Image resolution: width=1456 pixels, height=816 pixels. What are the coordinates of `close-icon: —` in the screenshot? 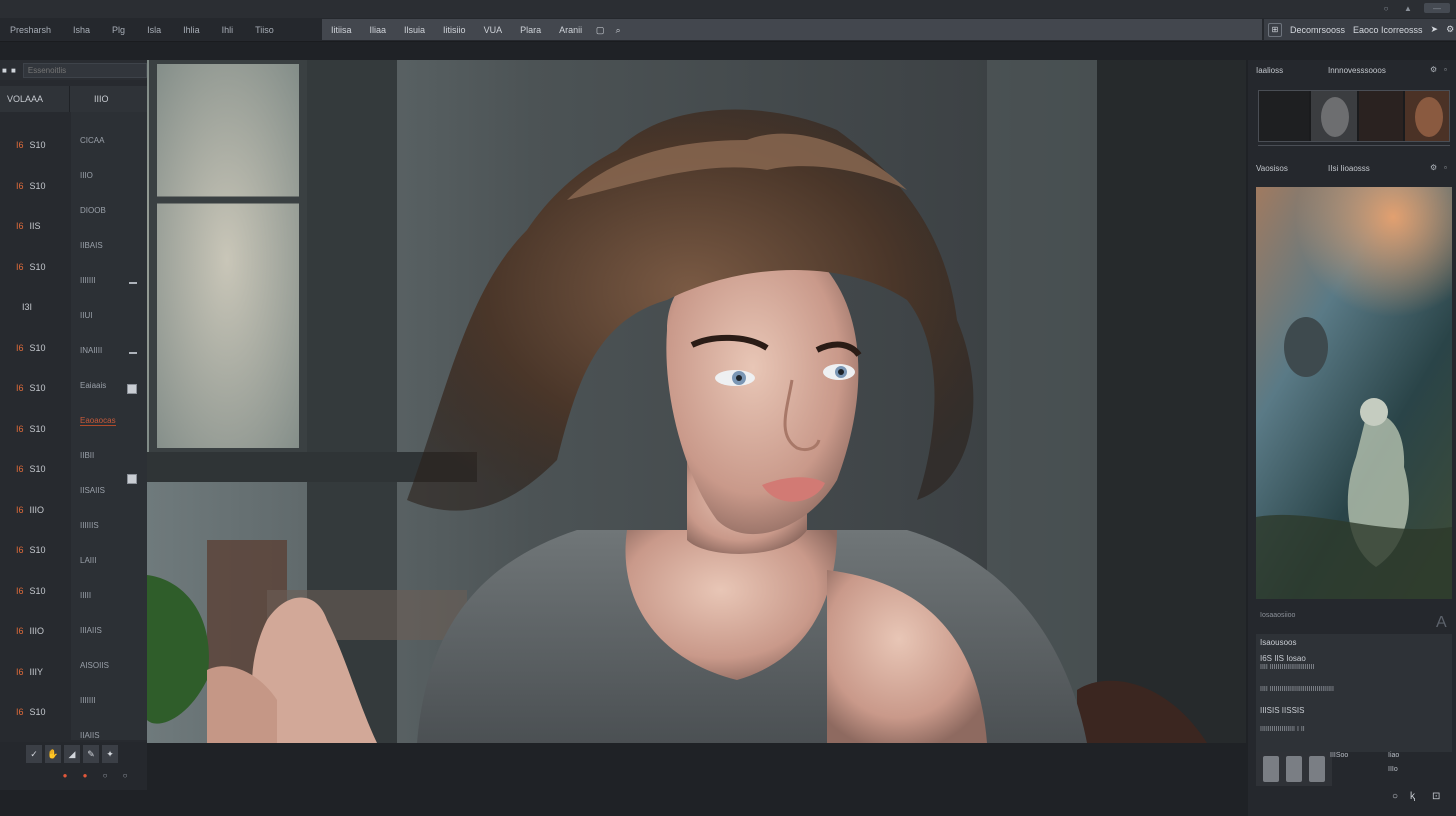 It's located at (1437, 8).